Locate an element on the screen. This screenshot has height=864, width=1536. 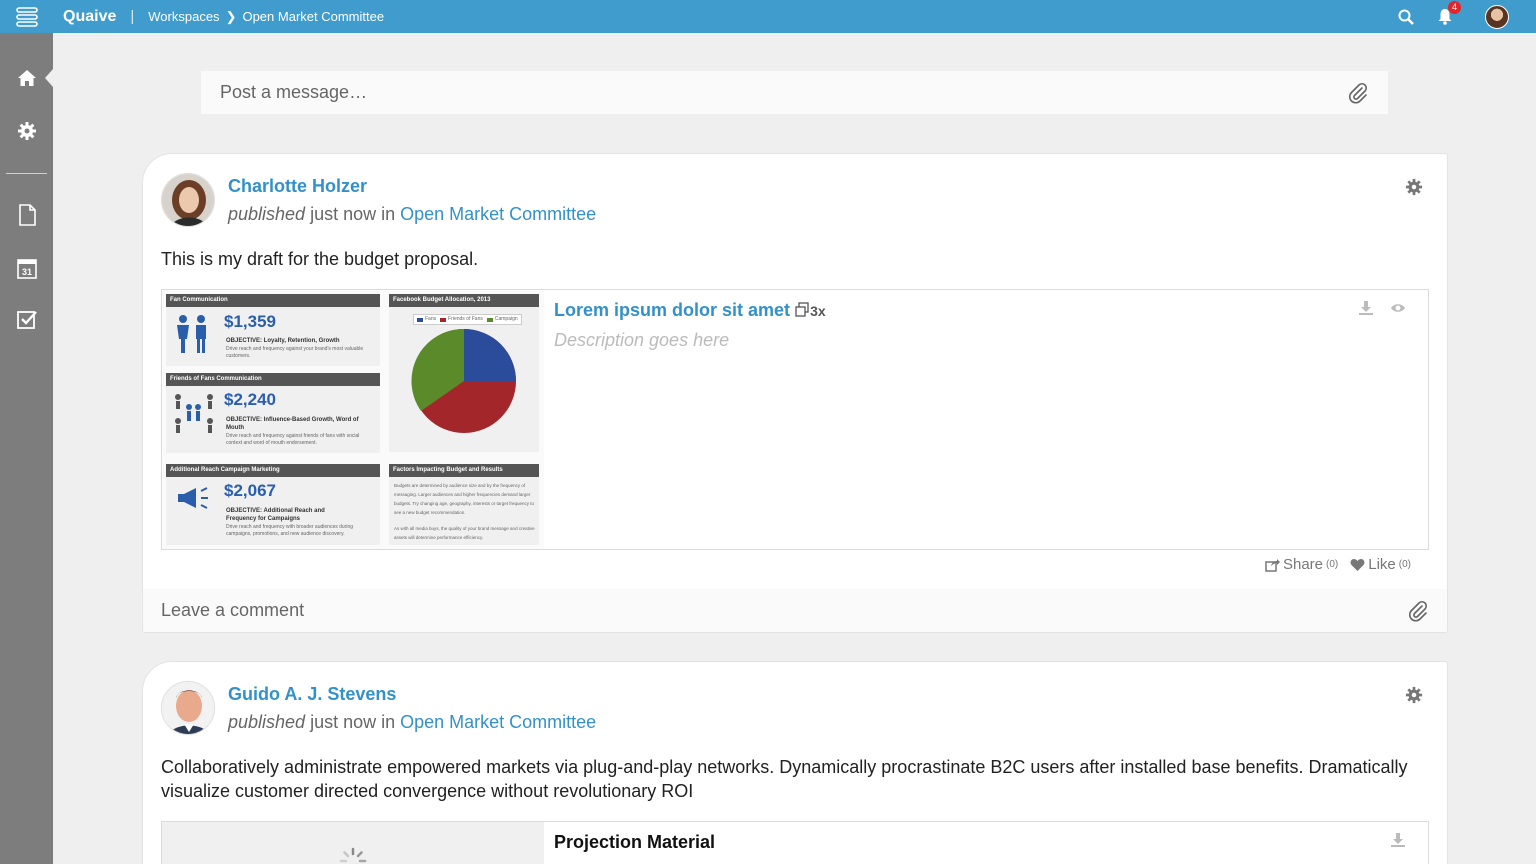
user-avatar is located at coordinates (1497, 16).